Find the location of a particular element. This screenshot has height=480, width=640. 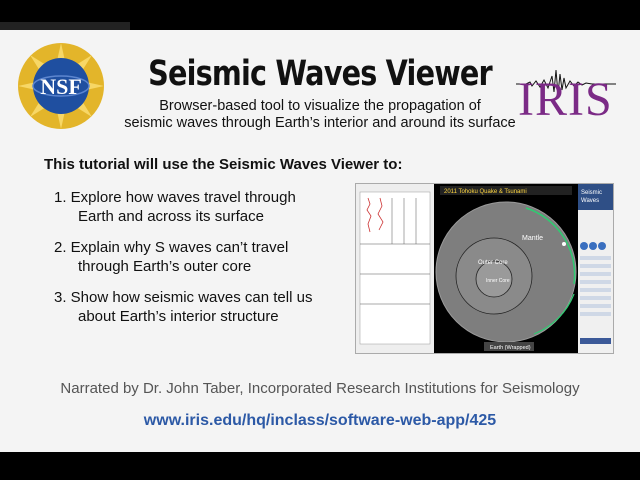

list-item-line-2: Earth and across its surface is located at coordinates (171, 216).